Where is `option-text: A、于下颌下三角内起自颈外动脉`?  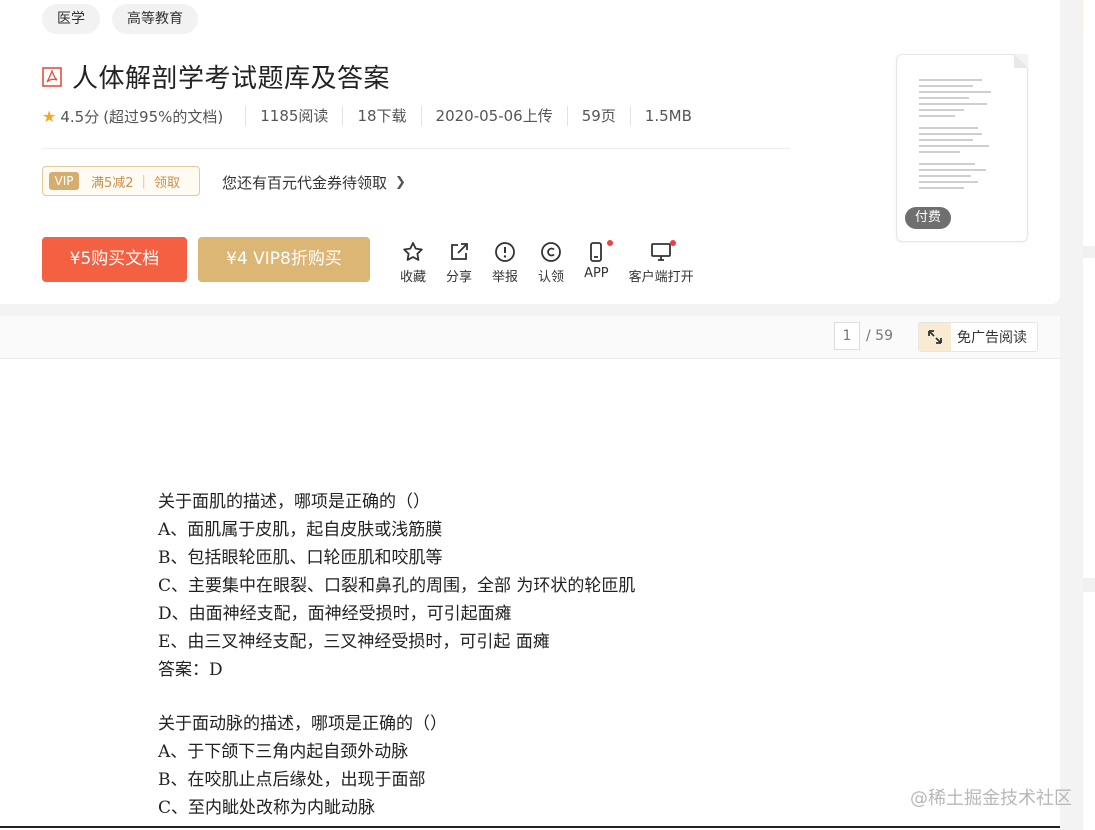
option-text: A、于下颌下三角内起自颈外动脉 is located at coordinates (283, 752).